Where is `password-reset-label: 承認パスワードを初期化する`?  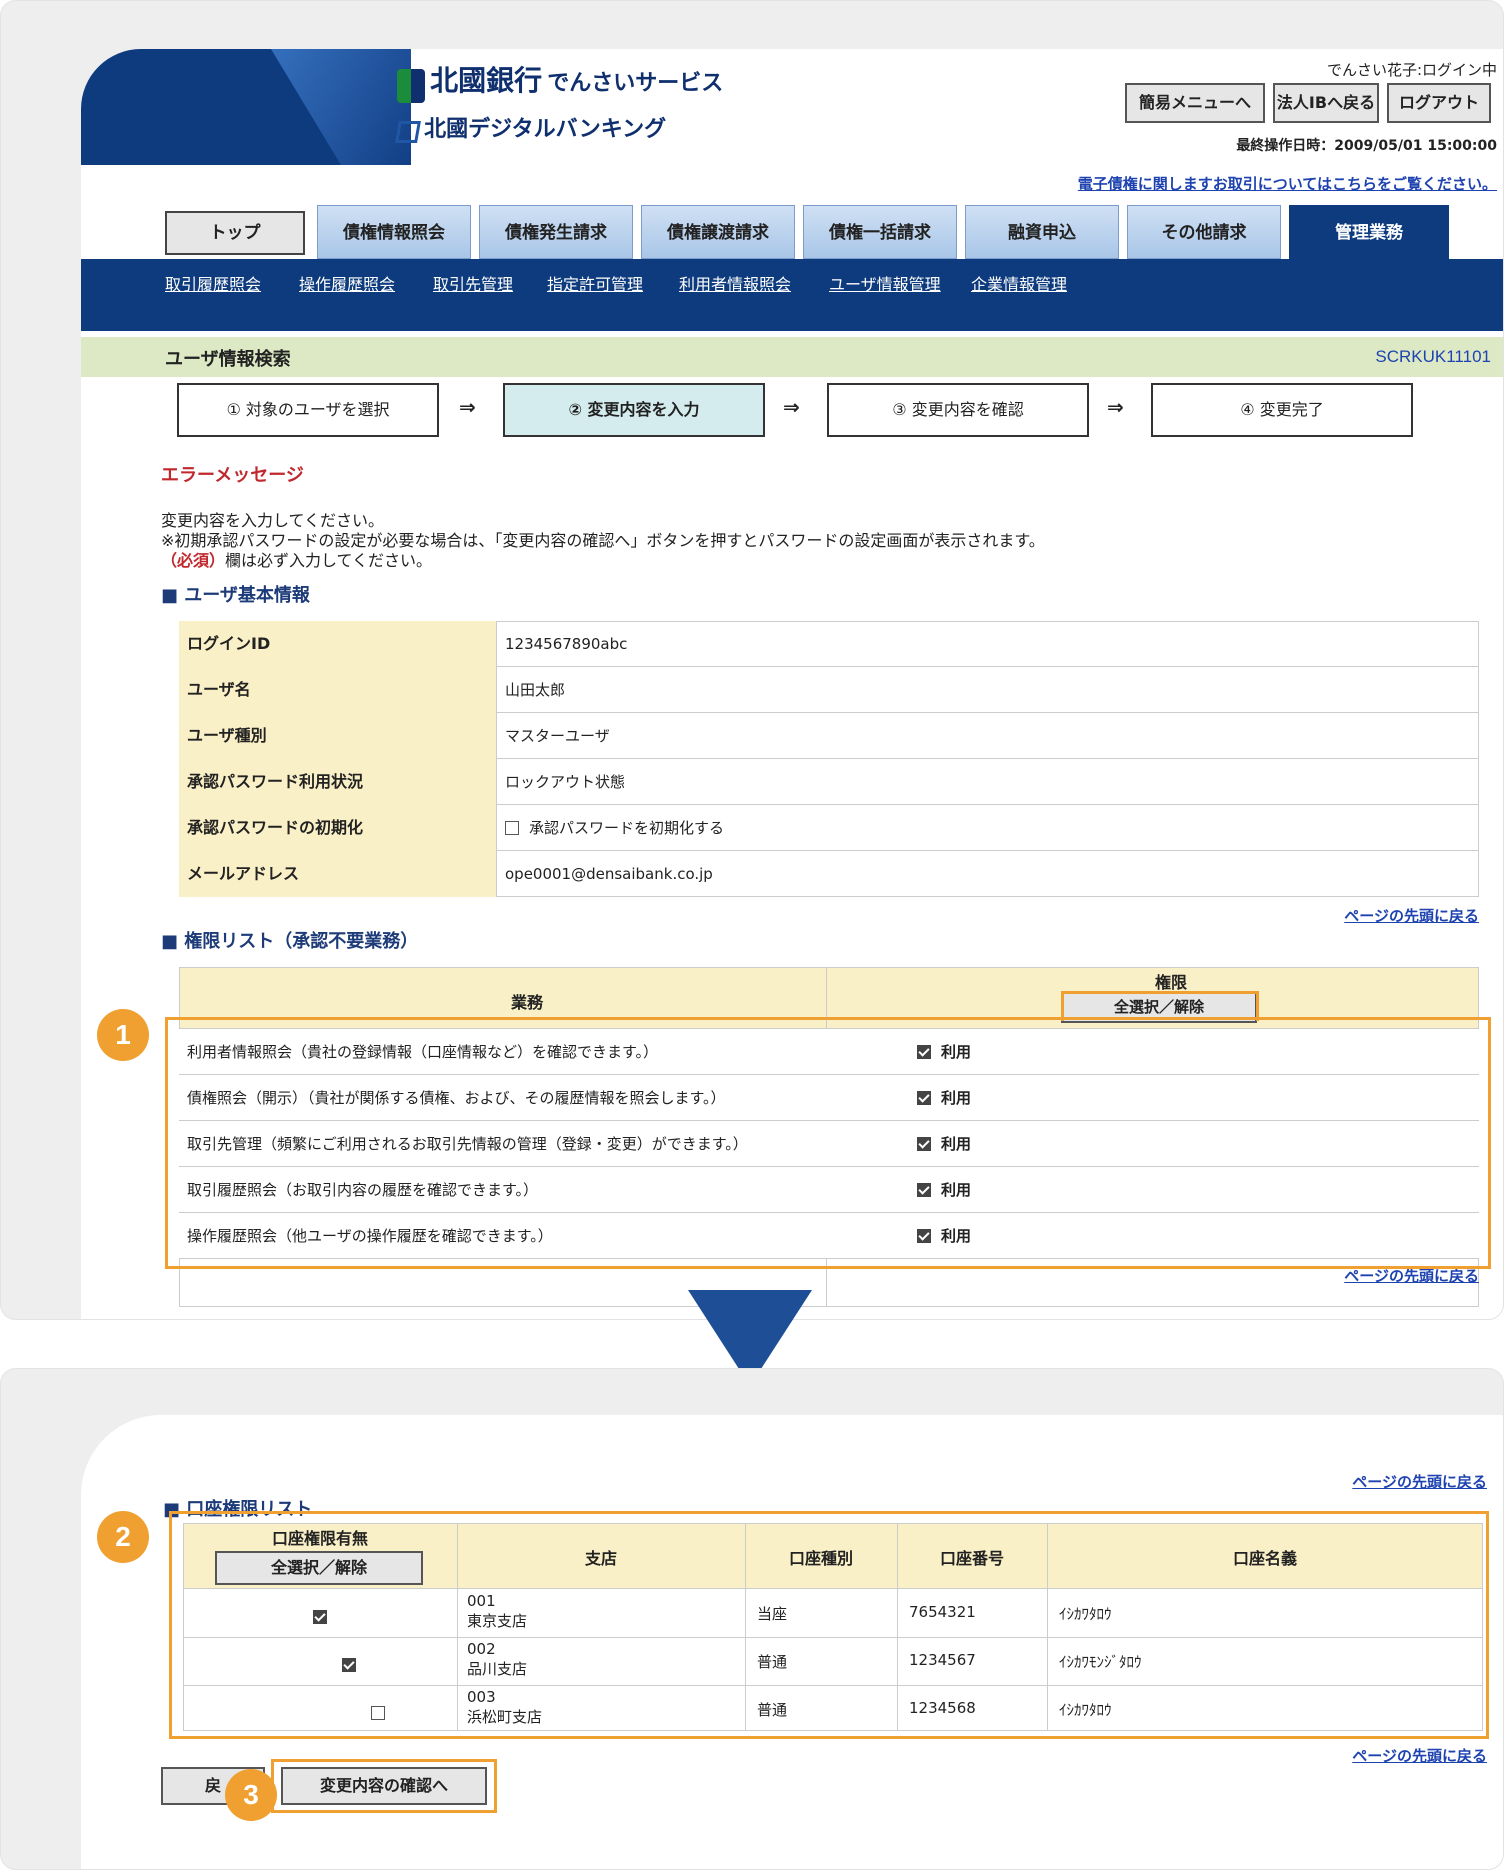 password-reset-label: 承認パスワードを初期化する is located at coordinates (627, 828).